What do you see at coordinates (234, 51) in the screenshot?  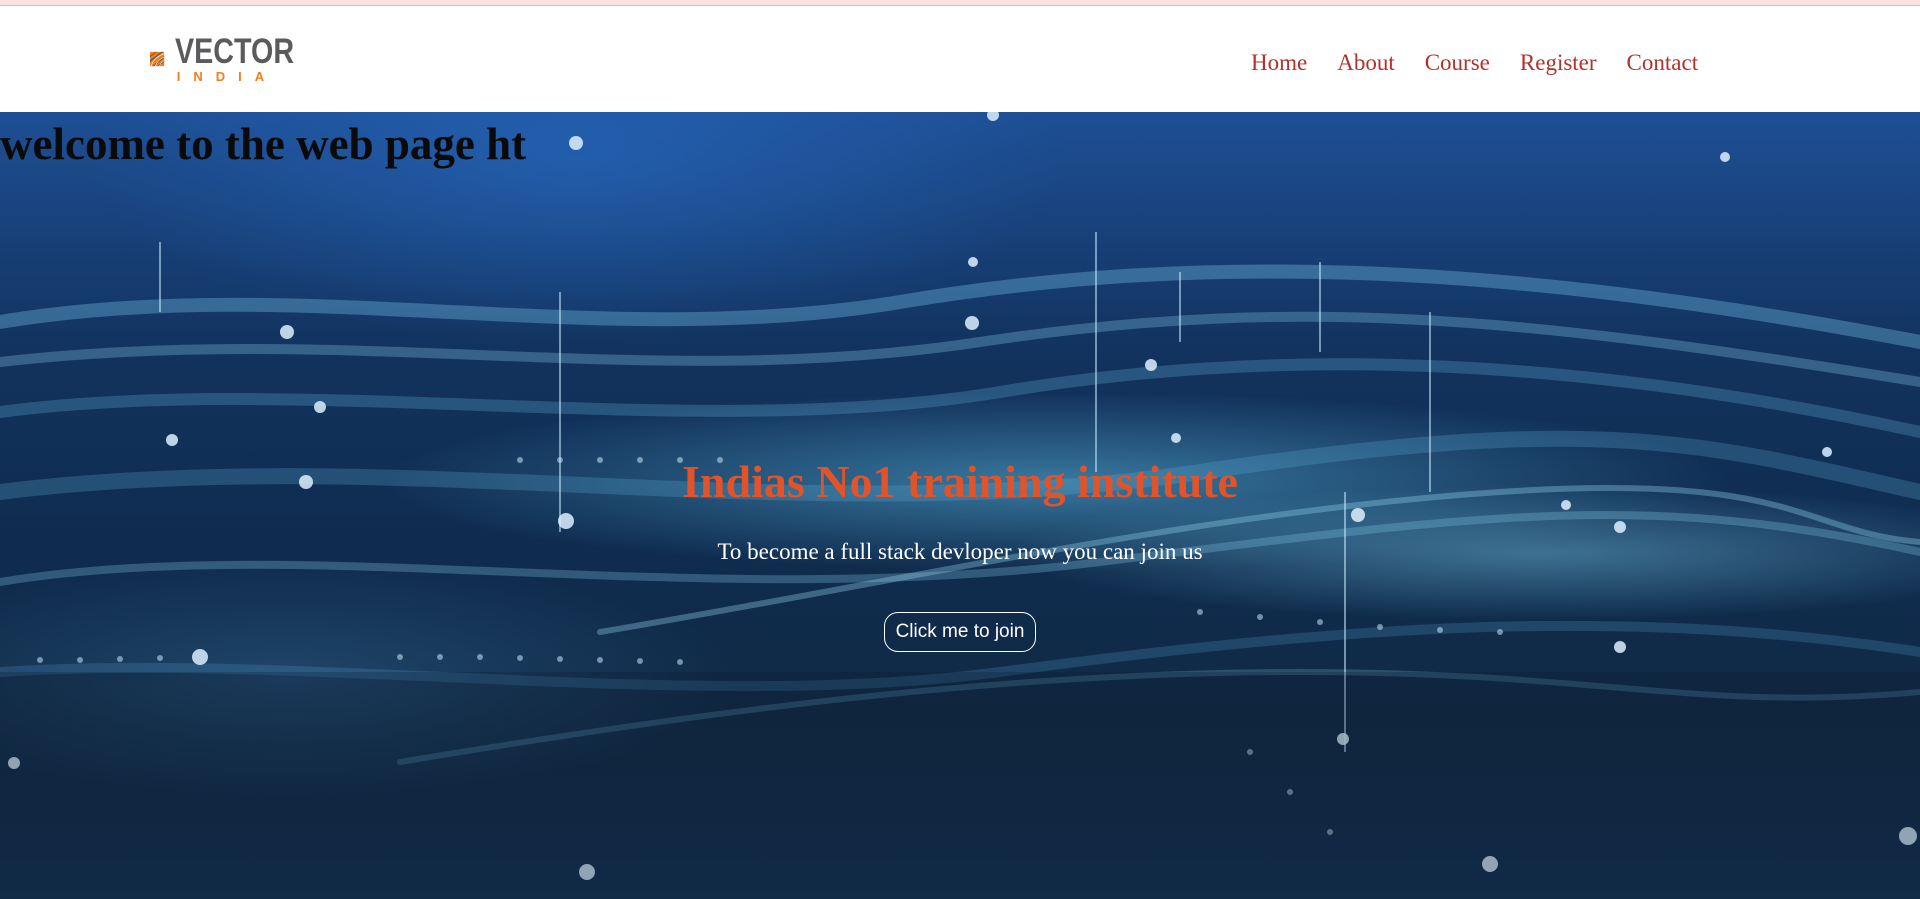 I see `logo-word: VECTOR` at bounding box center [234, 51].